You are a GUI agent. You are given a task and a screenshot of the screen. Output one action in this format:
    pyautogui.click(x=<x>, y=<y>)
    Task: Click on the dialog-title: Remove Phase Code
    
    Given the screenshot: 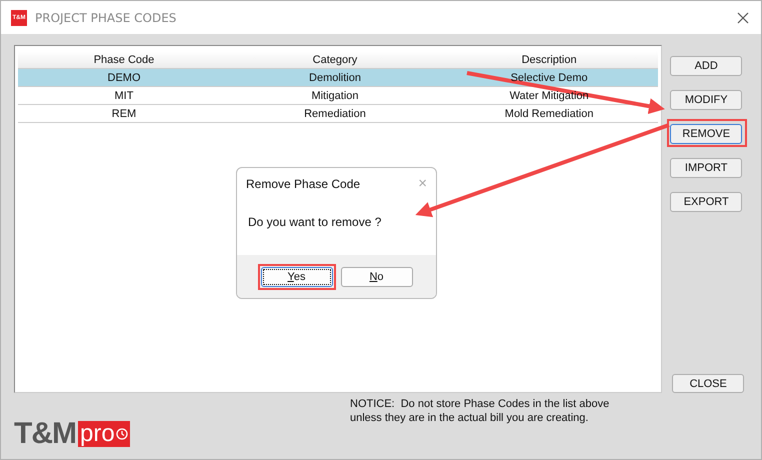 What is the action you would take?
    pyautogui.click(x=303, y=183)
    